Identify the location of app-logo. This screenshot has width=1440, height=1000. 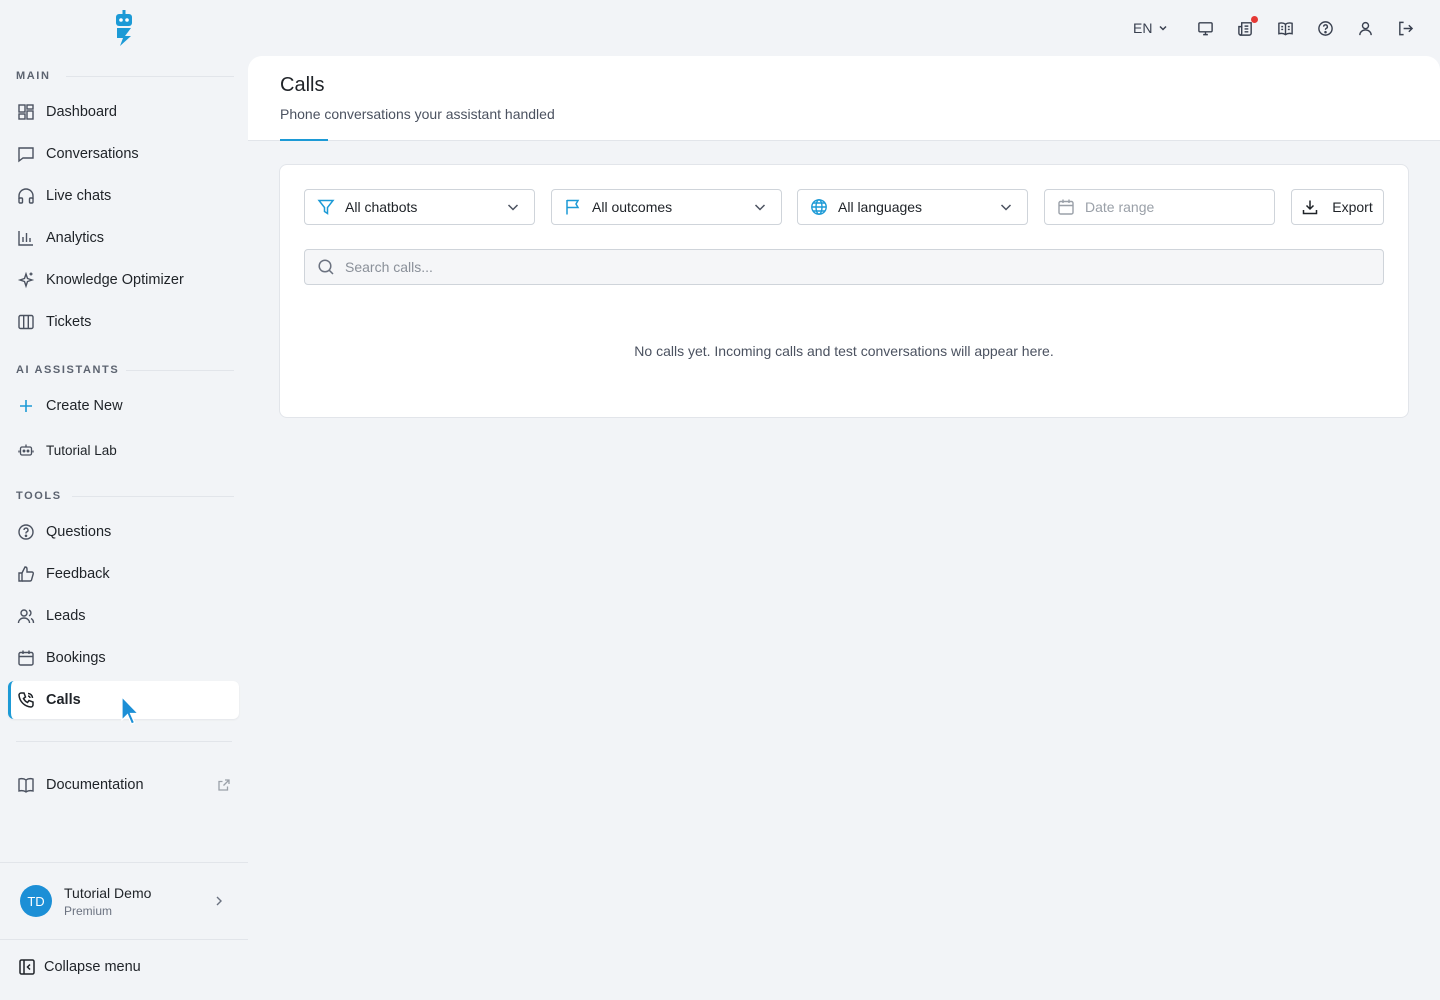
(124, 28).